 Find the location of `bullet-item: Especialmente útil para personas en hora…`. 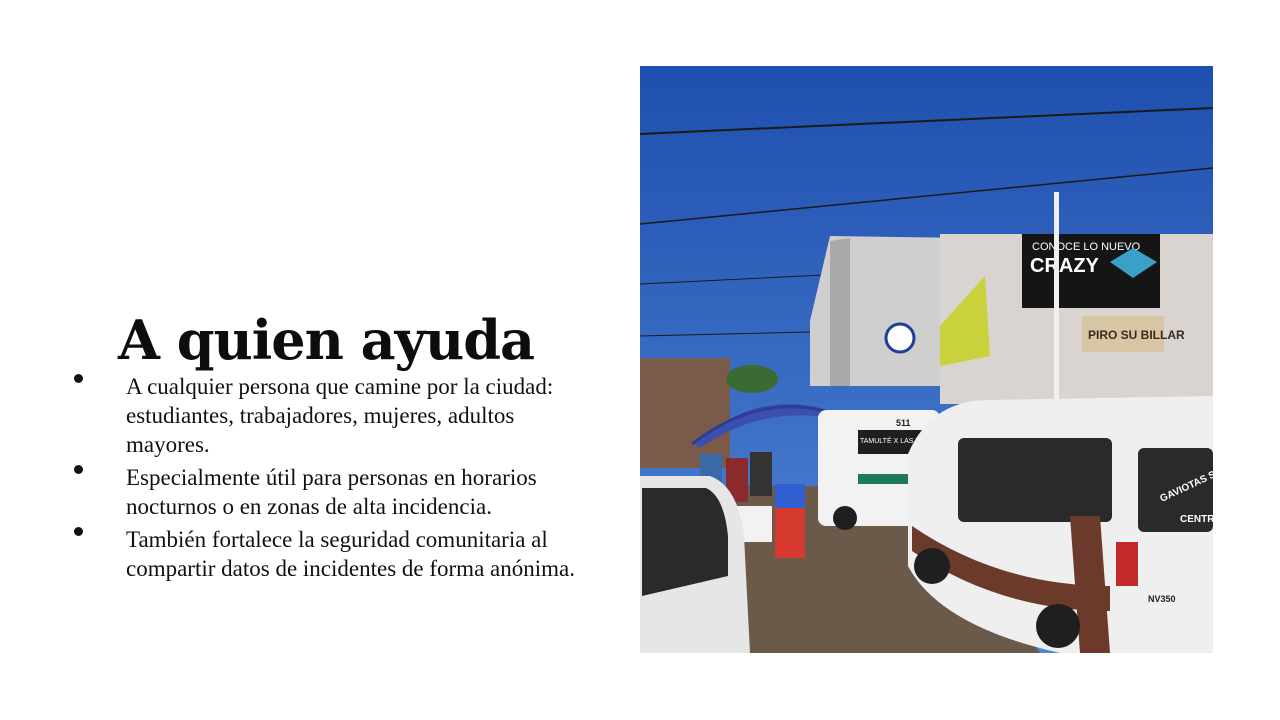

bullet-item: Especialmente útil para personas en hora… is located at coordinates (330, 492).